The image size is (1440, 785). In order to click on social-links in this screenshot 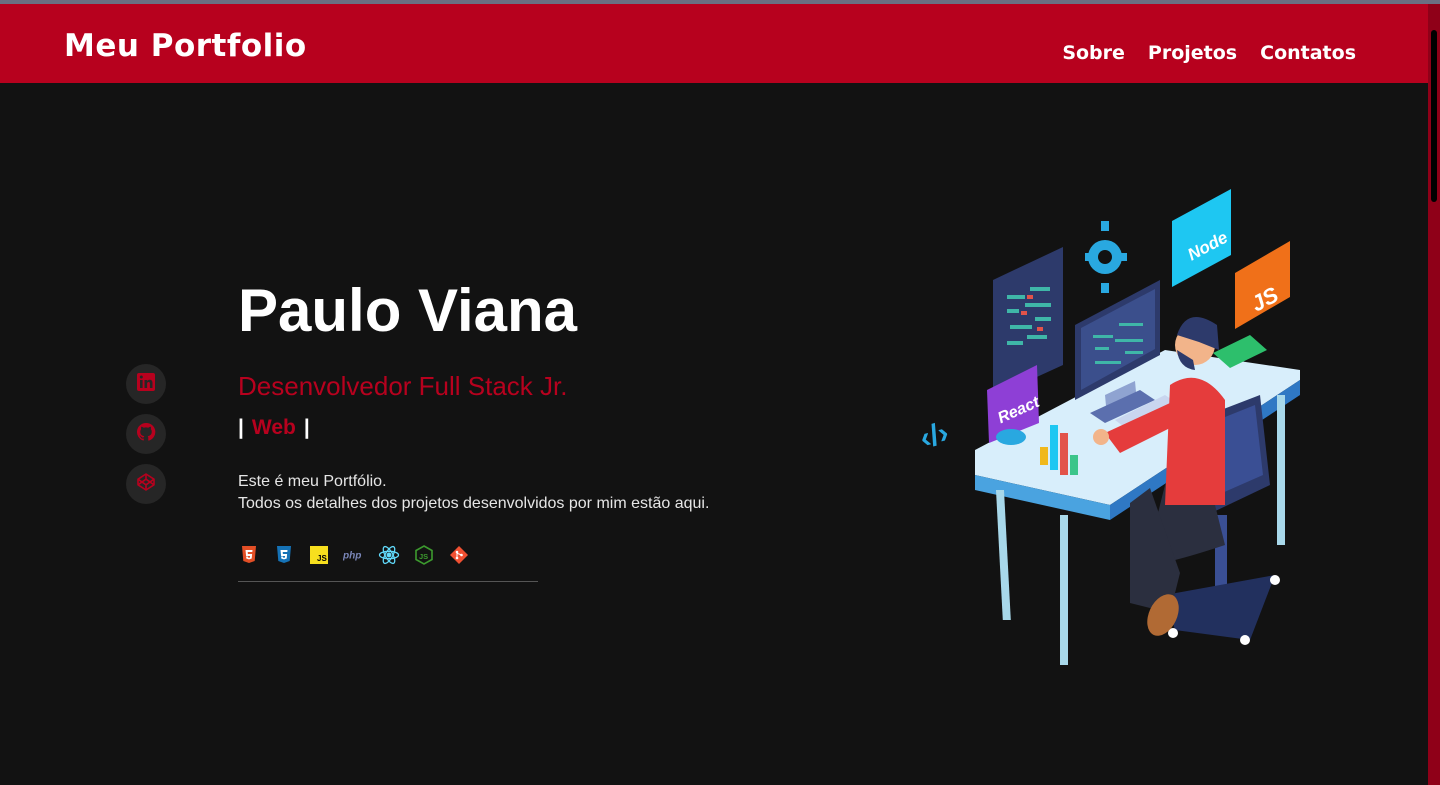, I will do `click(146, 434)`.